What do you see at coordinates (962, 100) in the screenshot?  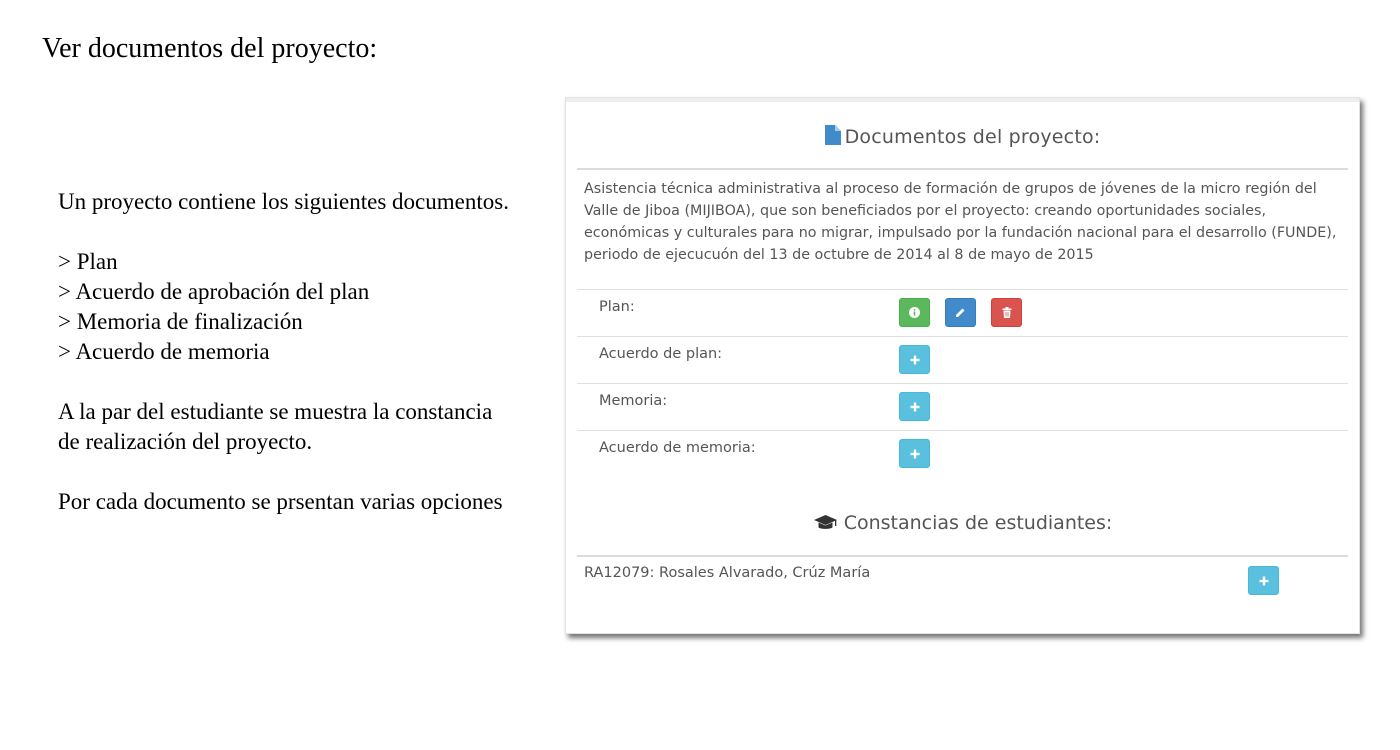 I see `panel-top-border` at bounding box center [962, 100].